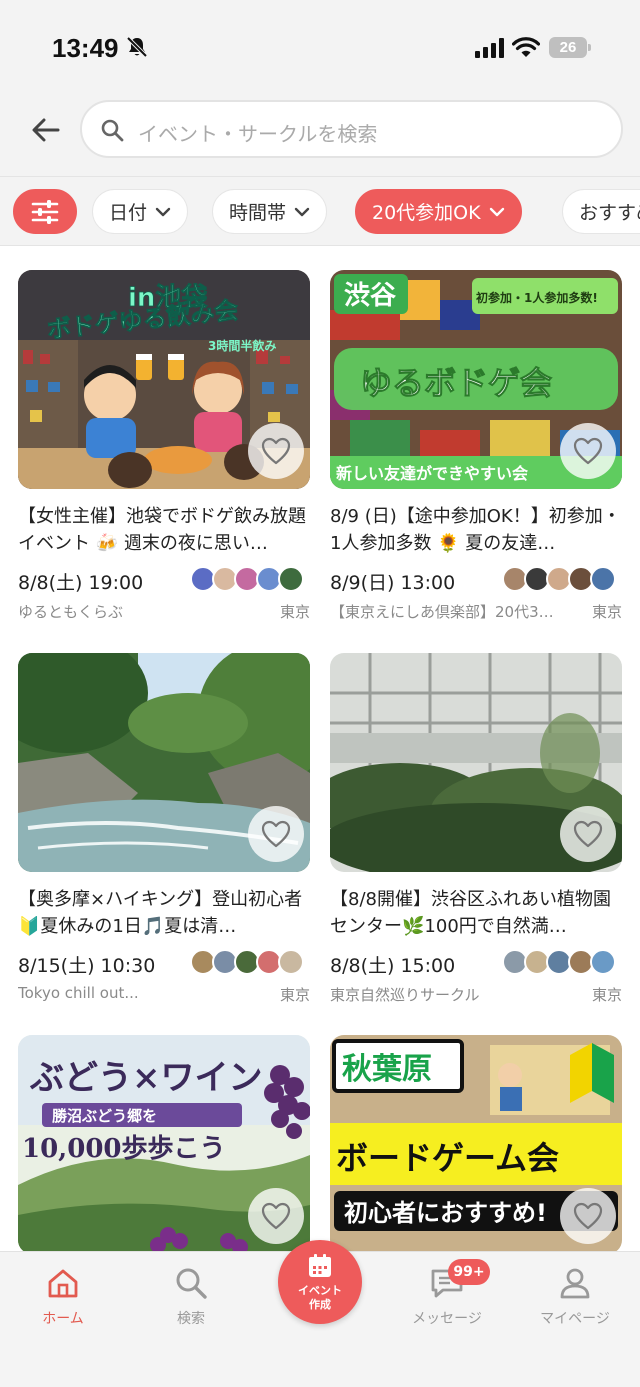 Image resolution: width=640 pixels, height=1387 pixels. I want to click on date-filter-chip: 日付, so click(140, 211).